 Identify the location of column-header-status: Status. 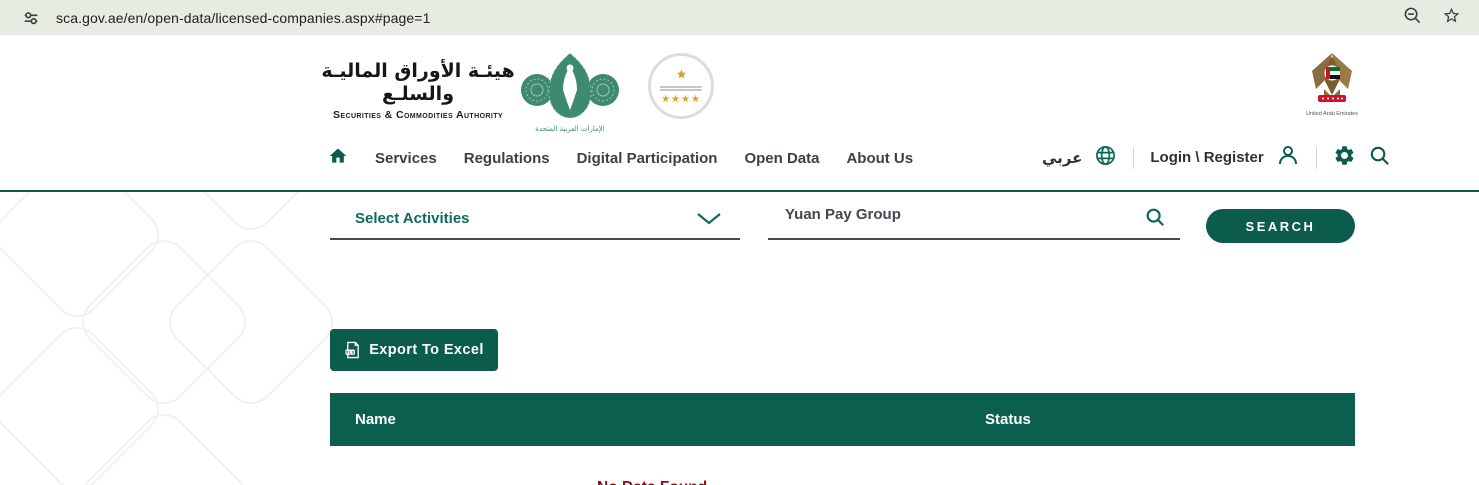
(995, 419).